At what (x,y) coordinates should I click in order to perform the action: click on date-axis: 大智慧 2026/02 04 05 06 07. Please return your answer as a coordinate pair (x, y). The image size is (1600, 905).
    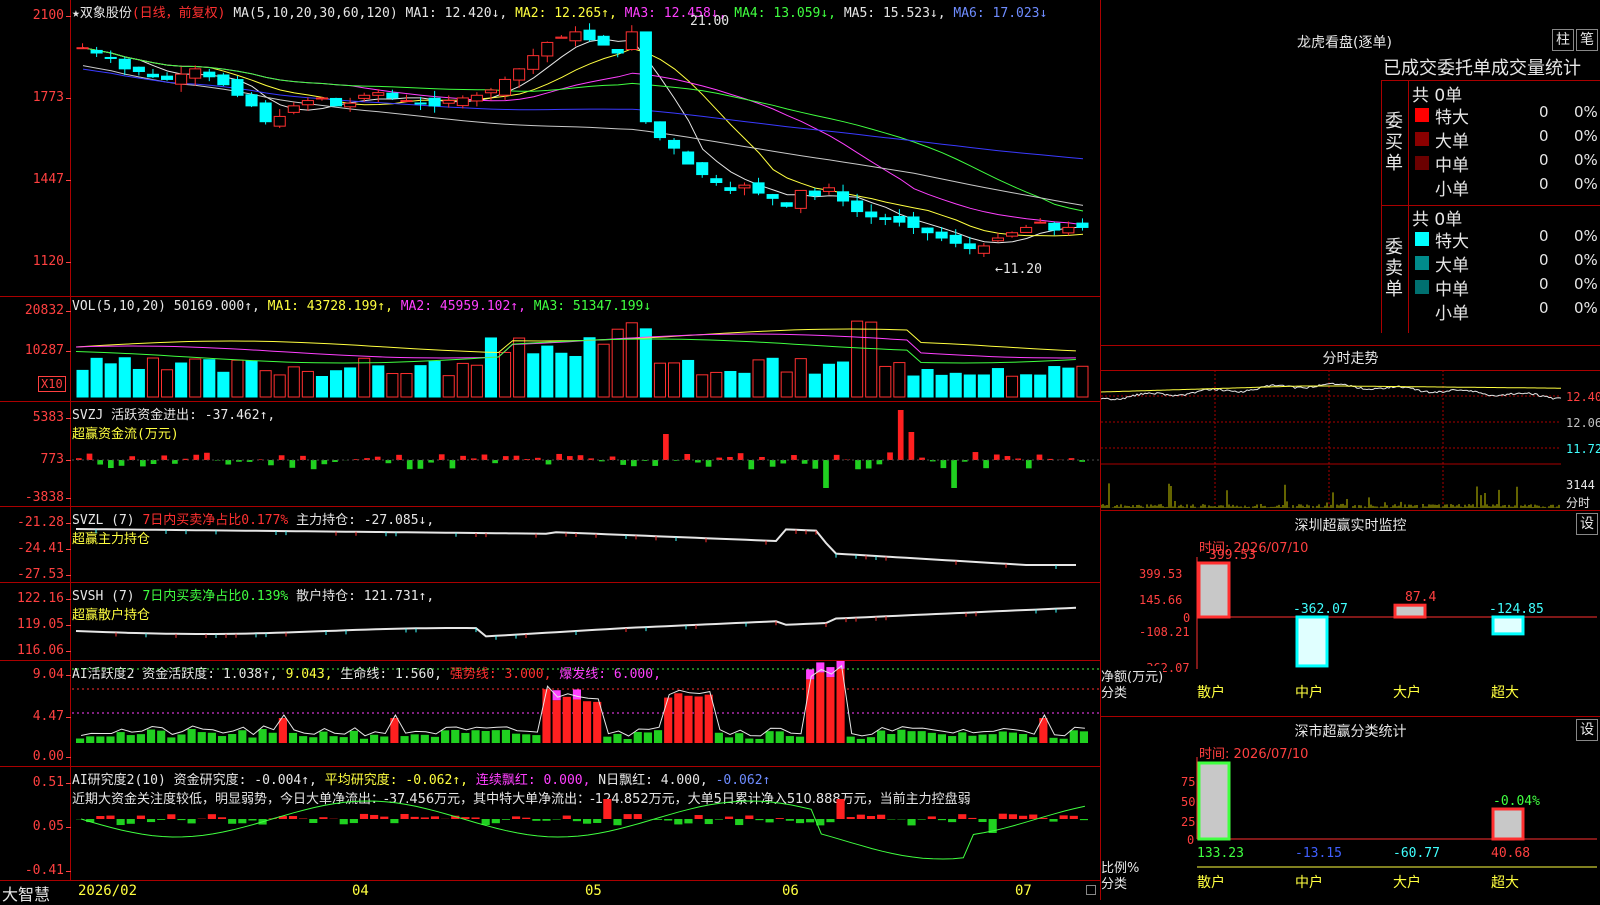
    Looking at the image, I should click on (550, 890).